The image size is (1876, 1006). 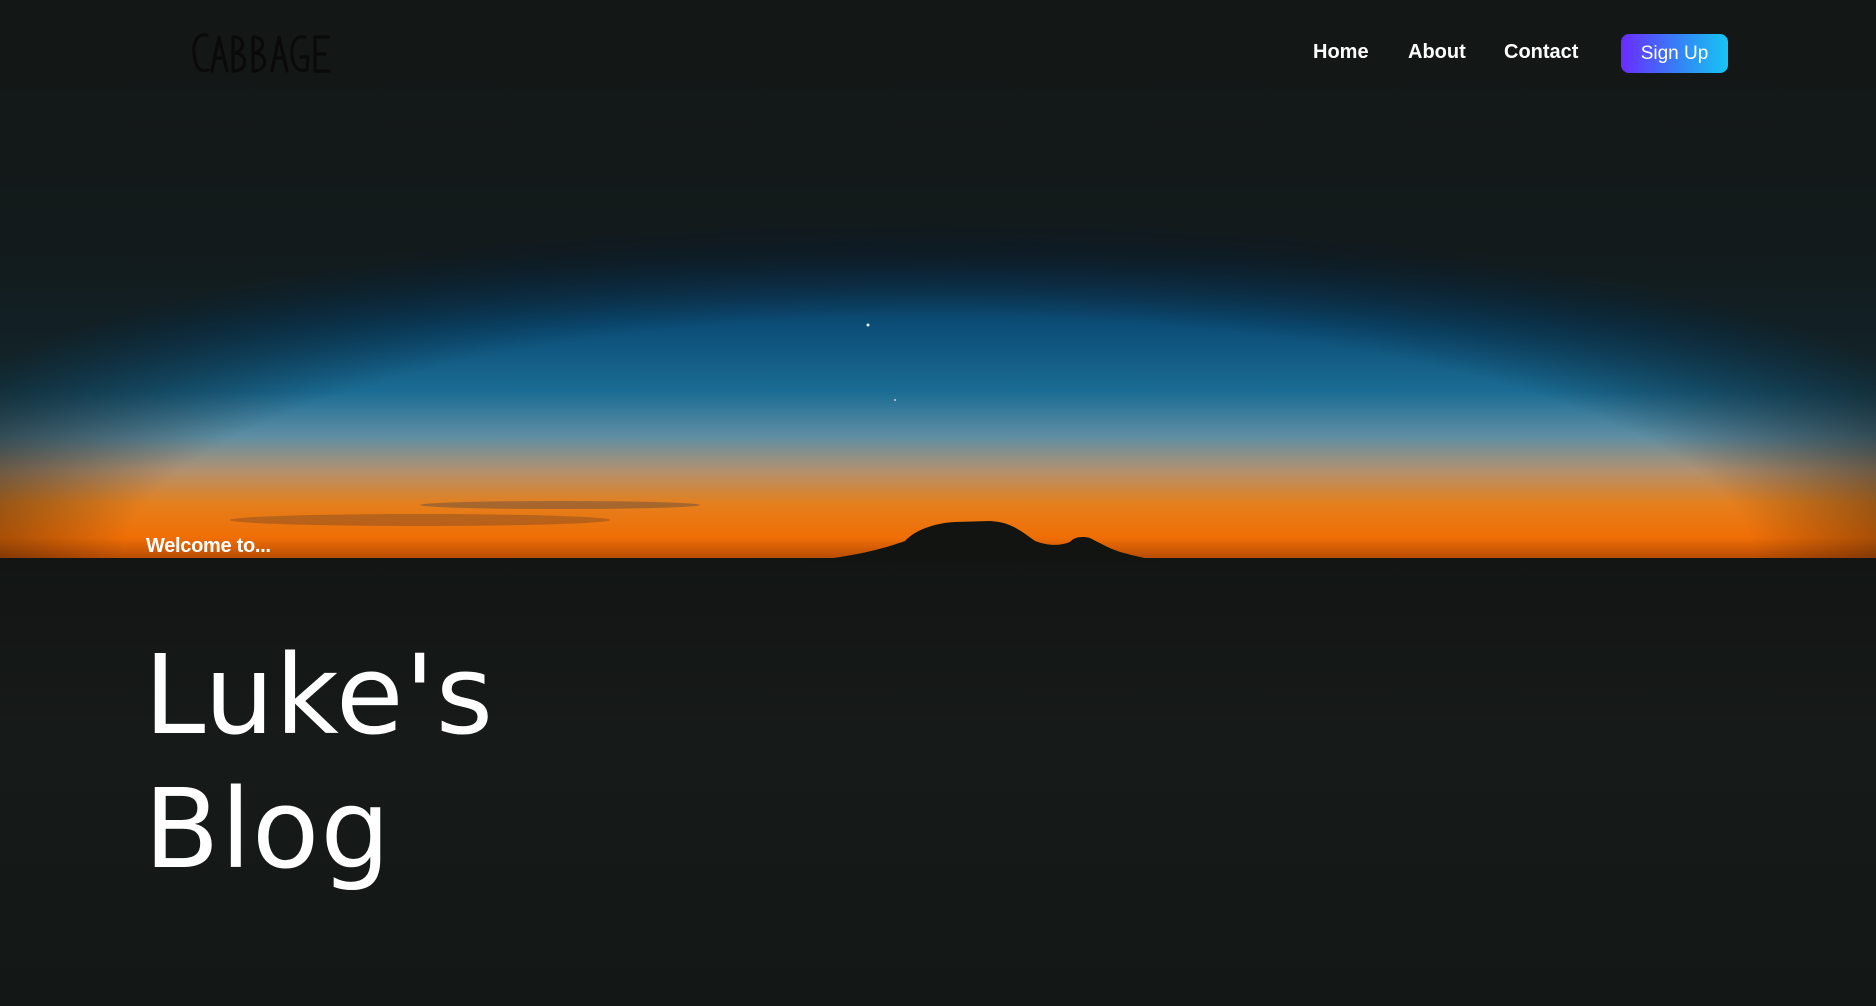 I want to click on nav-link-contact: Contact, so click(x=1541, y=52).